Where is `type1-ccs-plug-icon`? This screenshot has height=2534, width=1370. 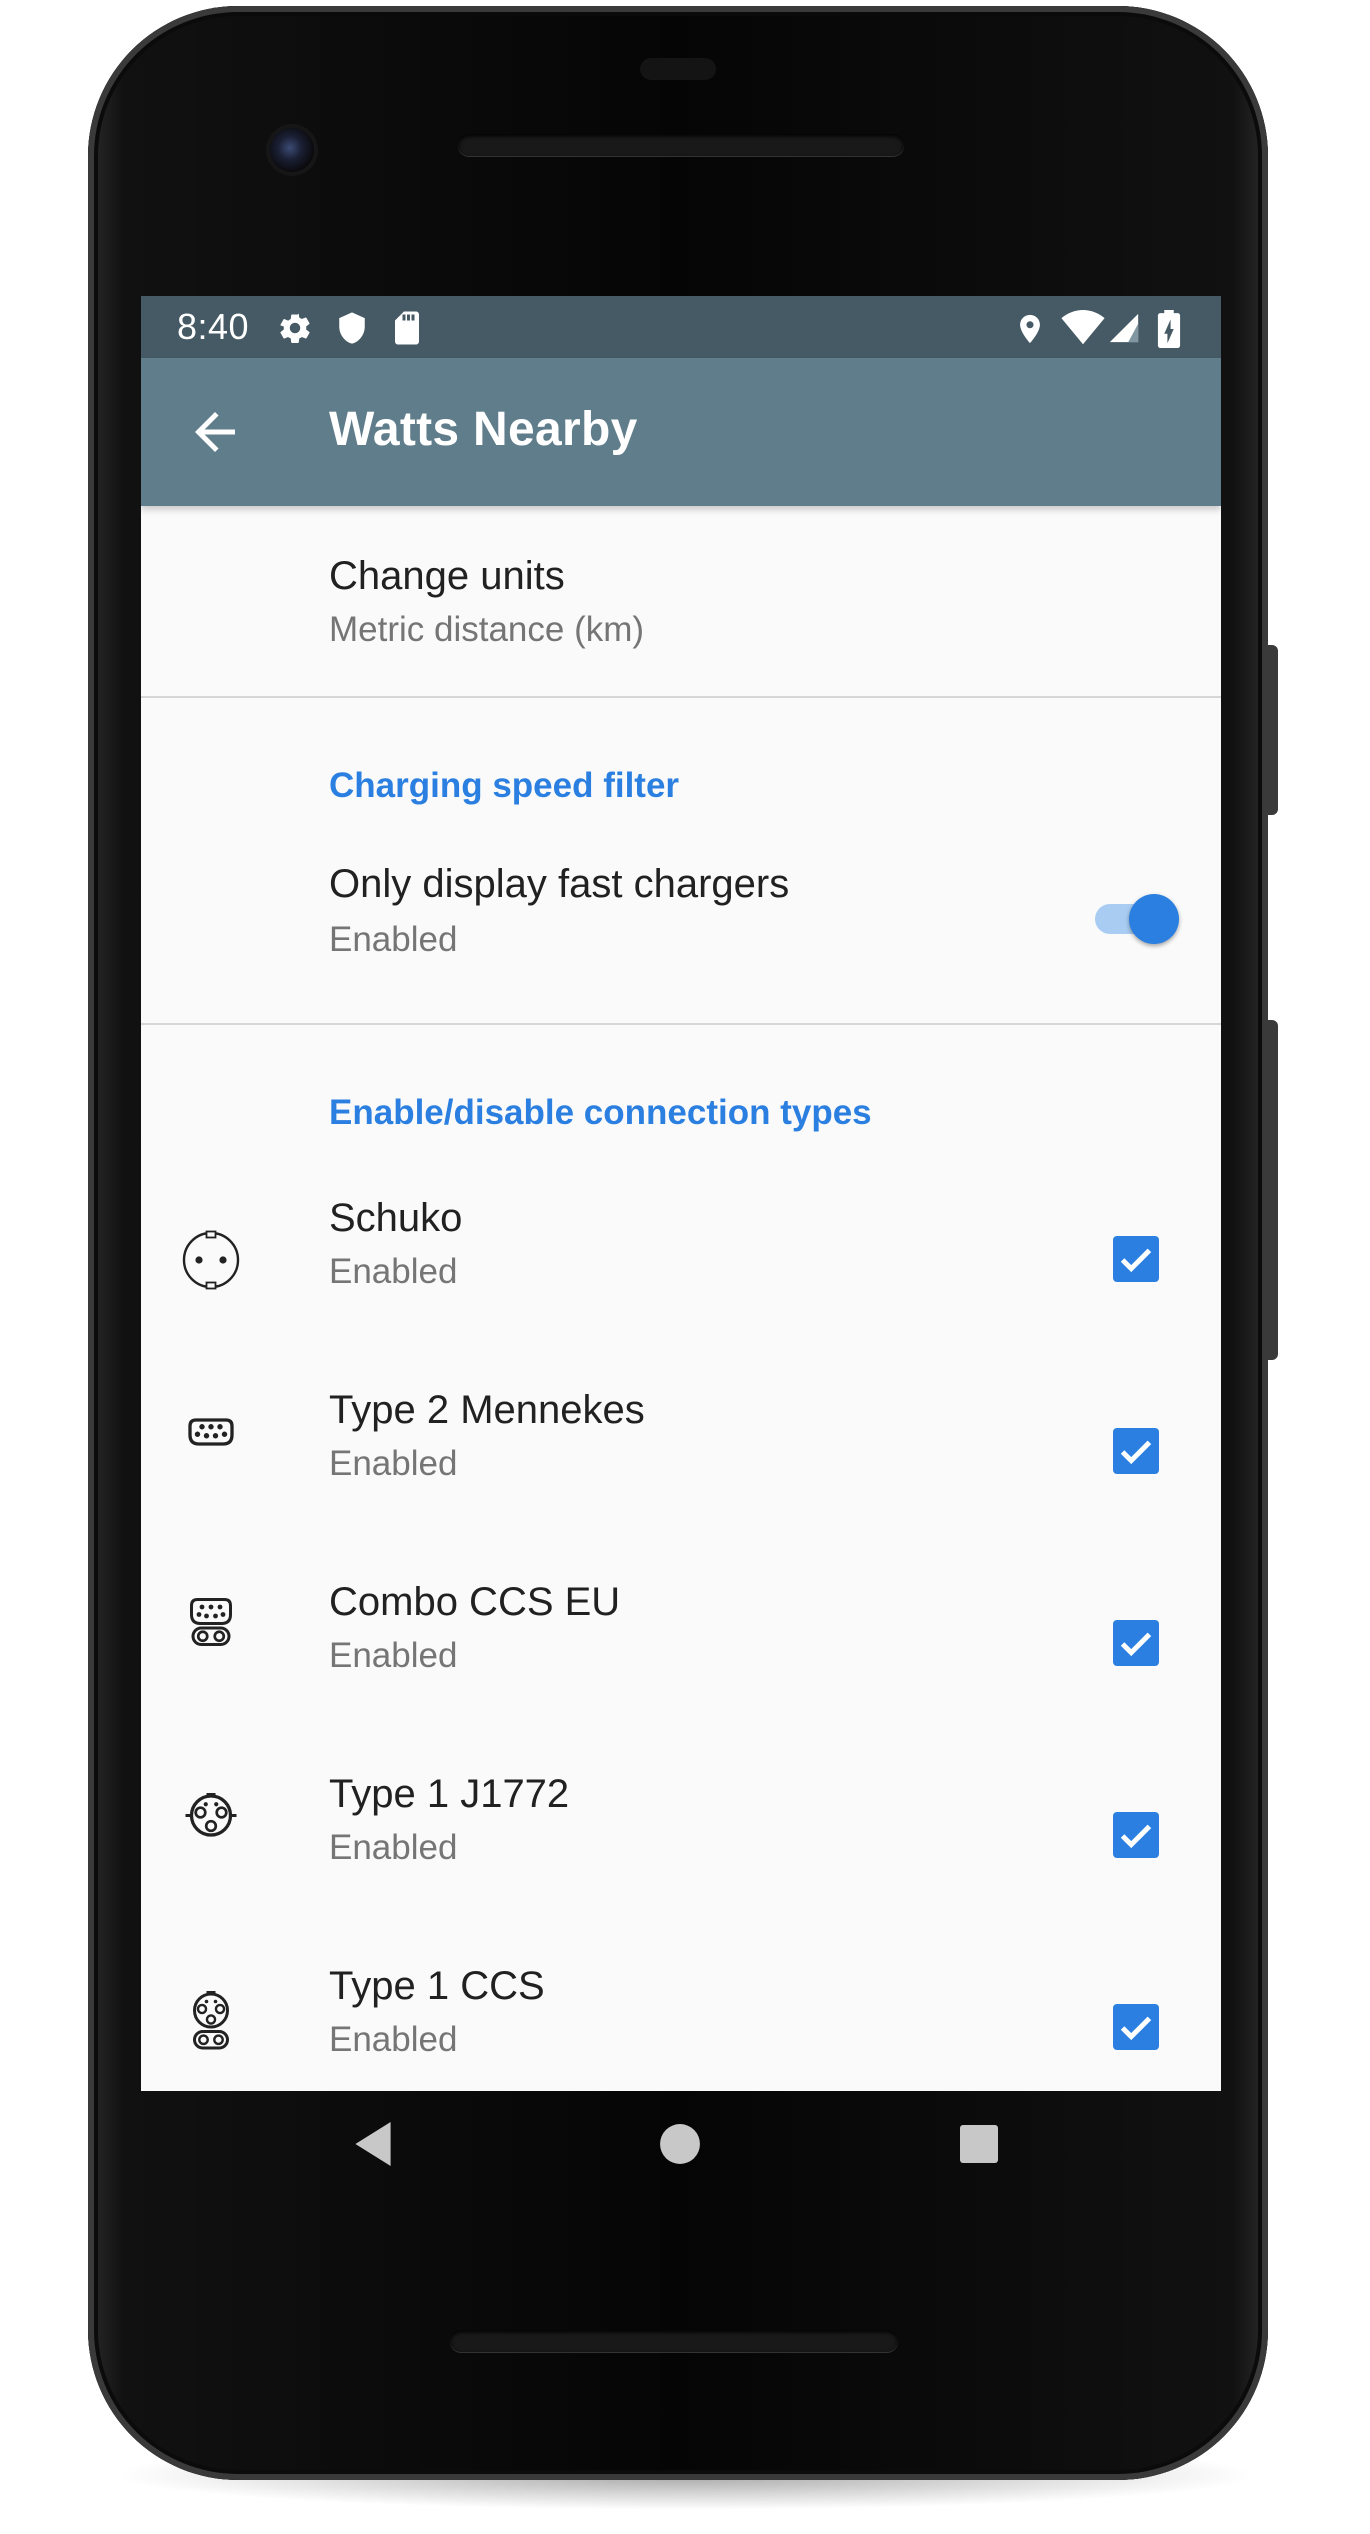 type1-ccs-plug-icon is located at coordinates (211, 2020).